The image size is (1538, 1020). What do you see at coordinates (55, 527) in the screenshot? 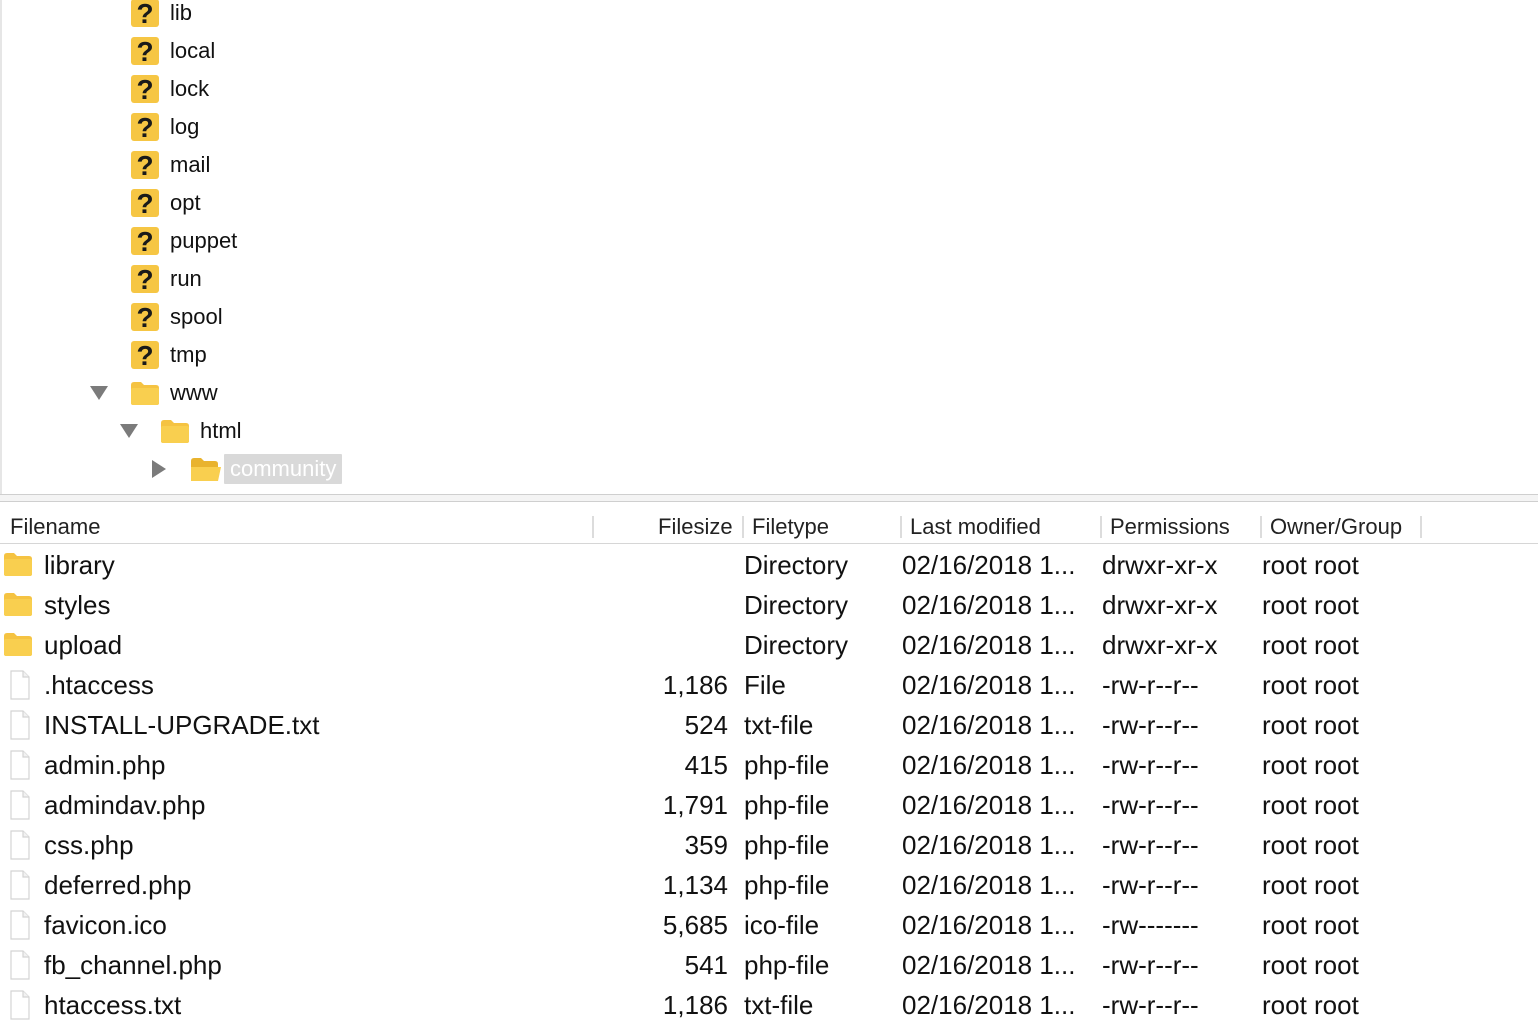
I see `column-header-filename: Filename` at bounding box center [55, 527].